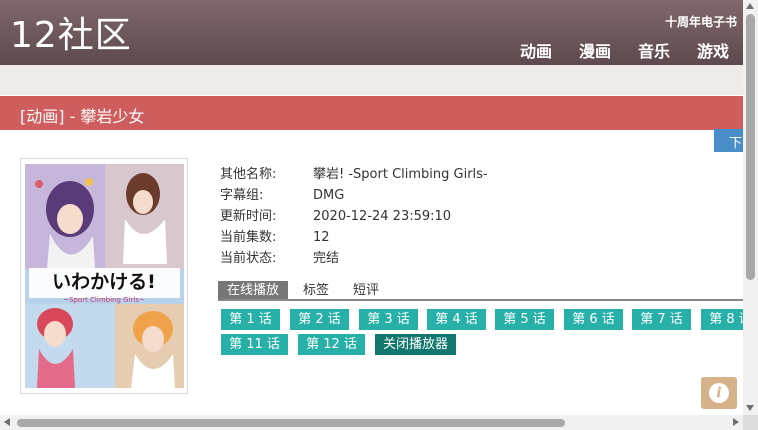  What do you see at coordinates (701, 21) in the screenshot?
I see `ebook-link: 十周年电子书` at bounding box center [701, 21].